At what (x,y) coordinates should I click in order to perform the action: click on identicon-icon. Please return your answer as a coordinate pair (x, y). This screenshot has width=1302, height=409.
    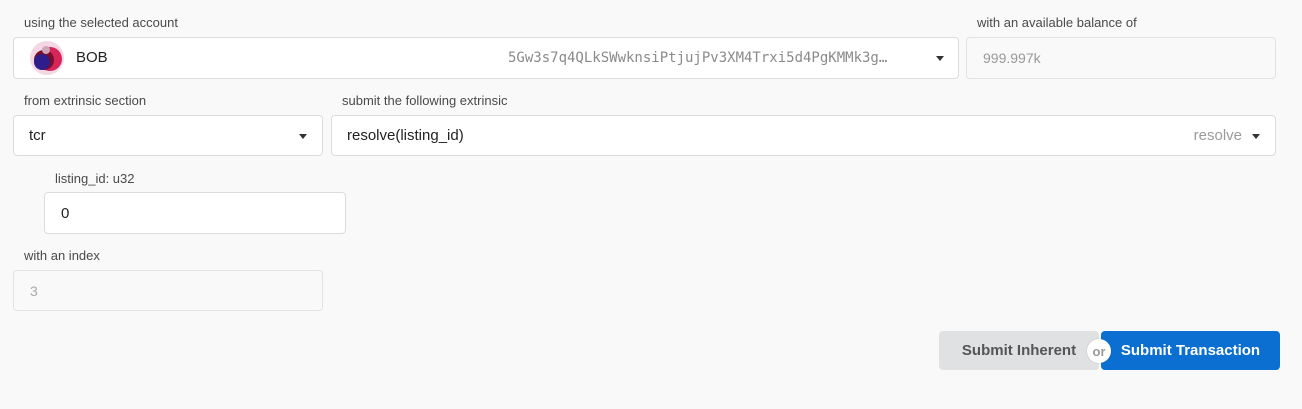
    Looking at the image, I should click on (47, 58).